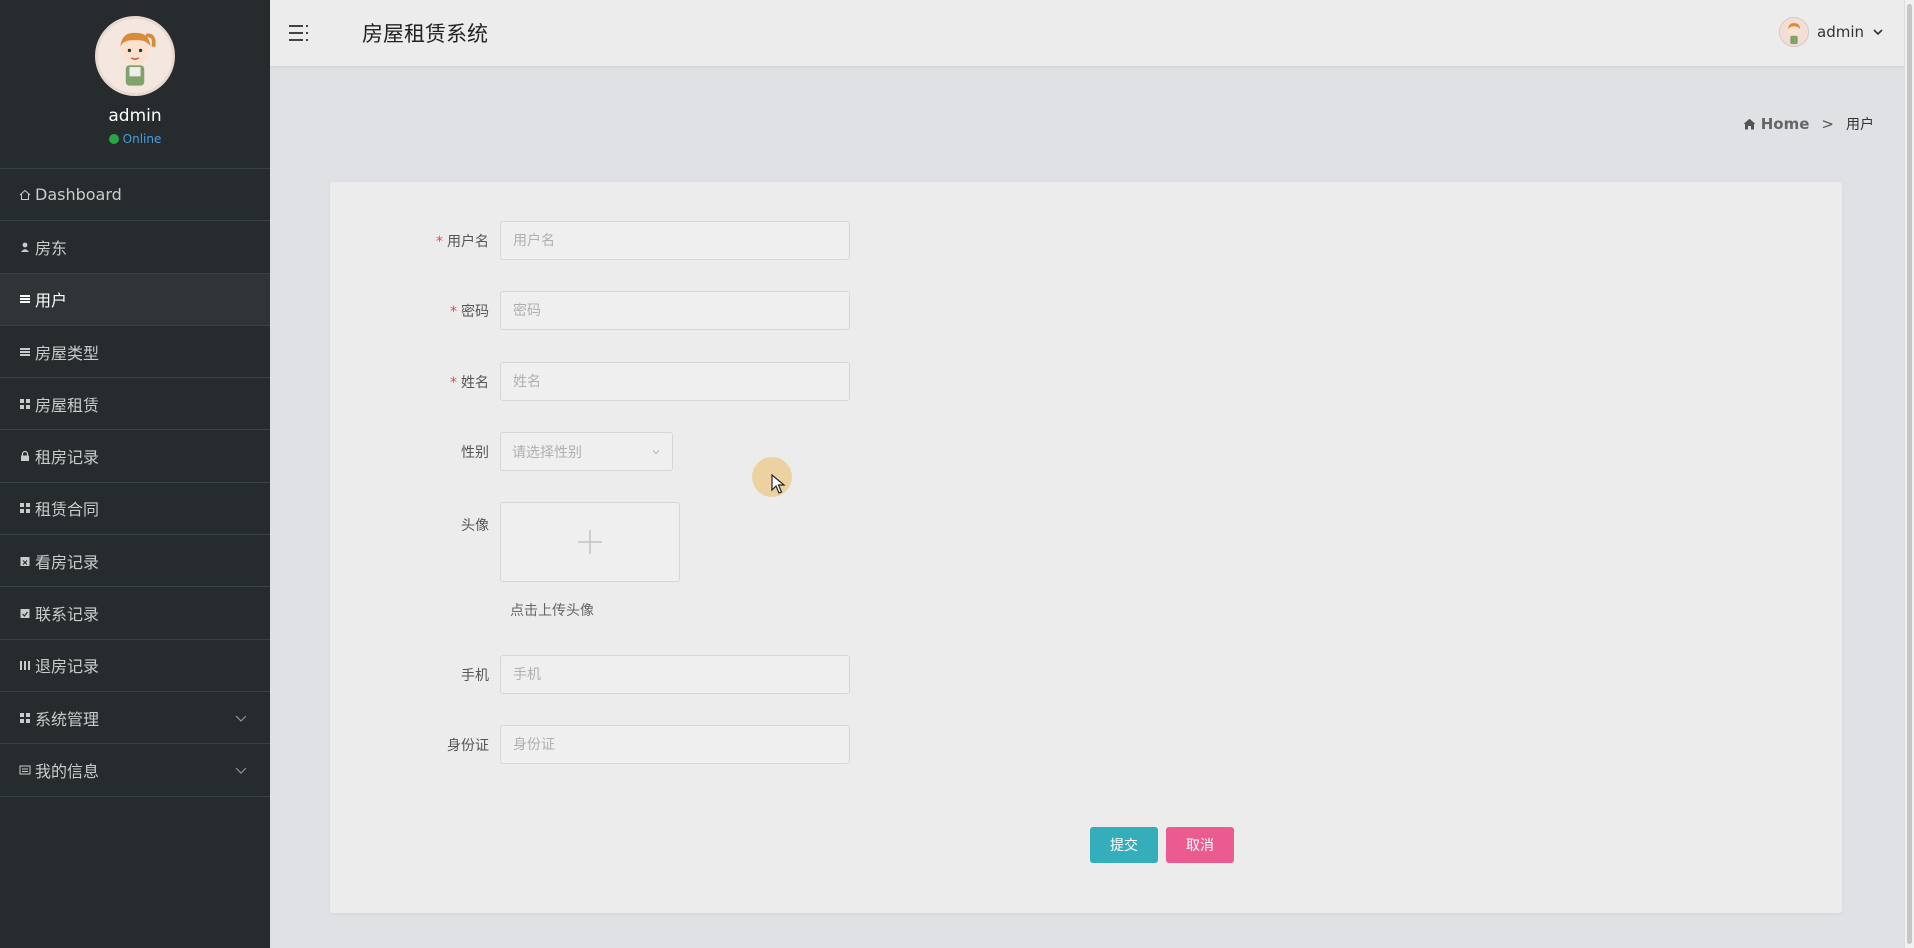 The image size is (1914, 948). I want to click on sidebar-profile: admin Online, so click(135, 84).